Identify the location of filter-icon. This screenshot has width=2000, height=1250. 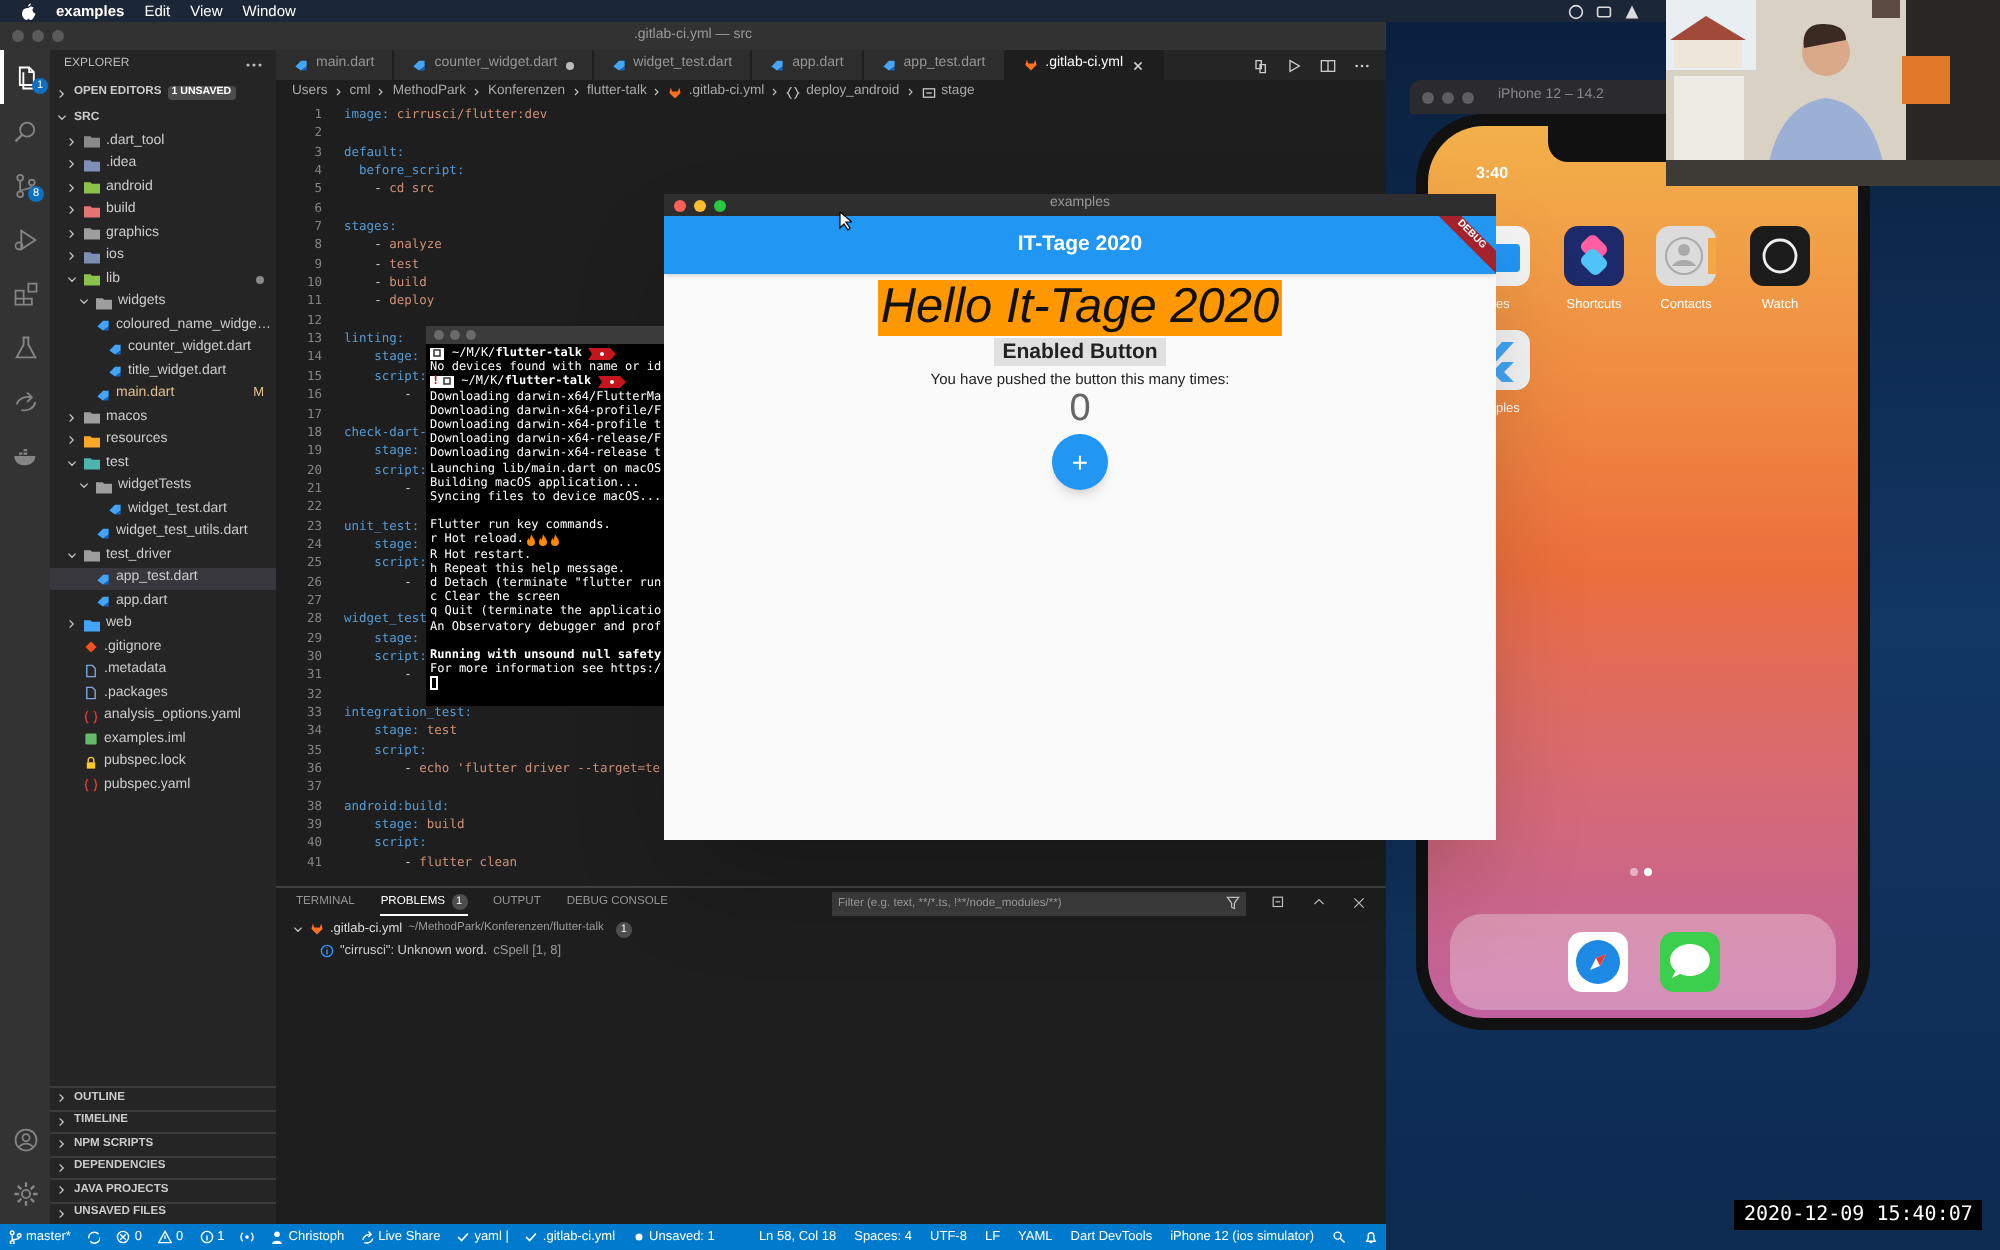
(1233, 903).